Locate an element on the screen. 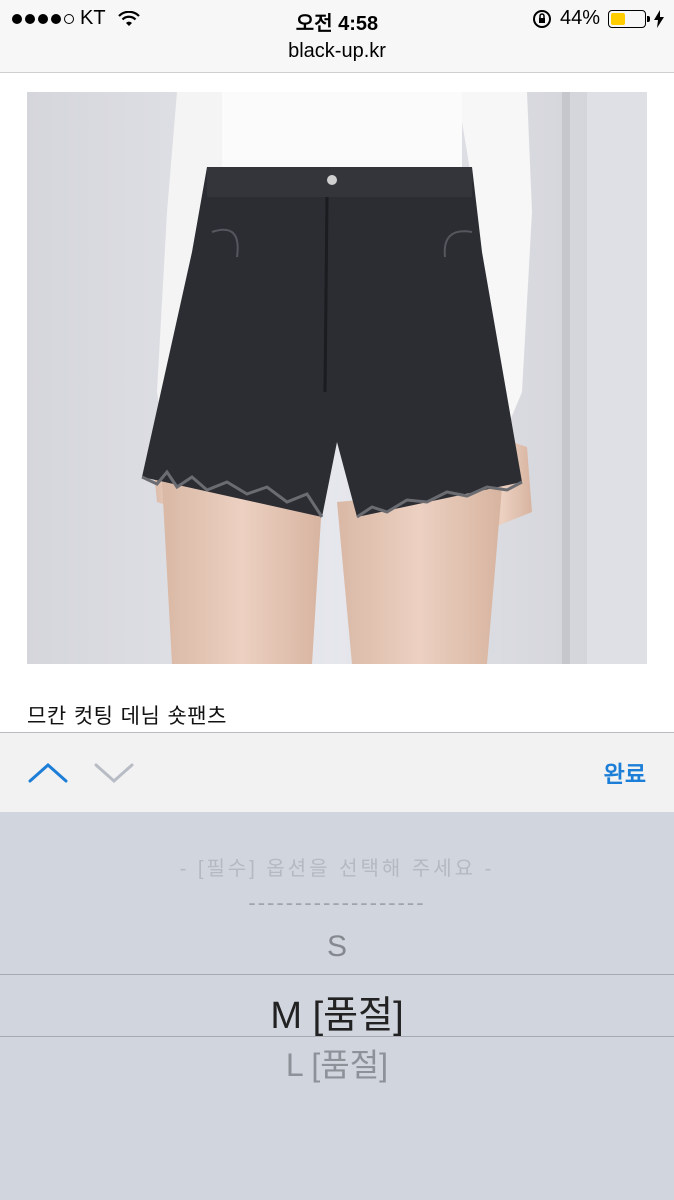 The width and height of the screenshot is (674, 1200). picker-option: ------------------- is located at coordinates (337, 903).